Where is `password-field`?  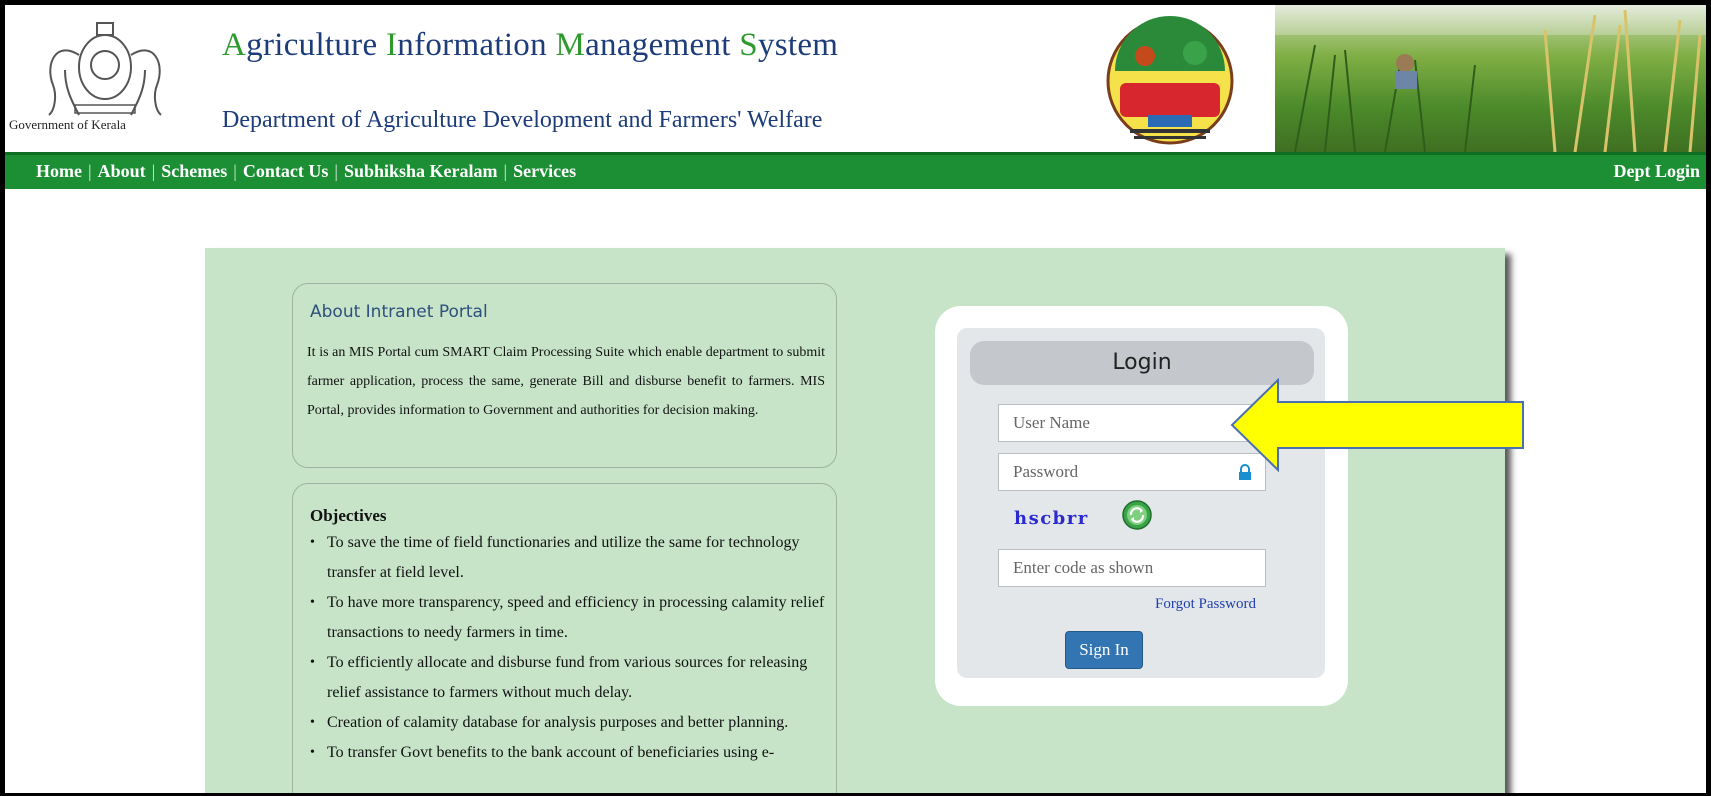
password-field is located at coordinates (1132, 472).